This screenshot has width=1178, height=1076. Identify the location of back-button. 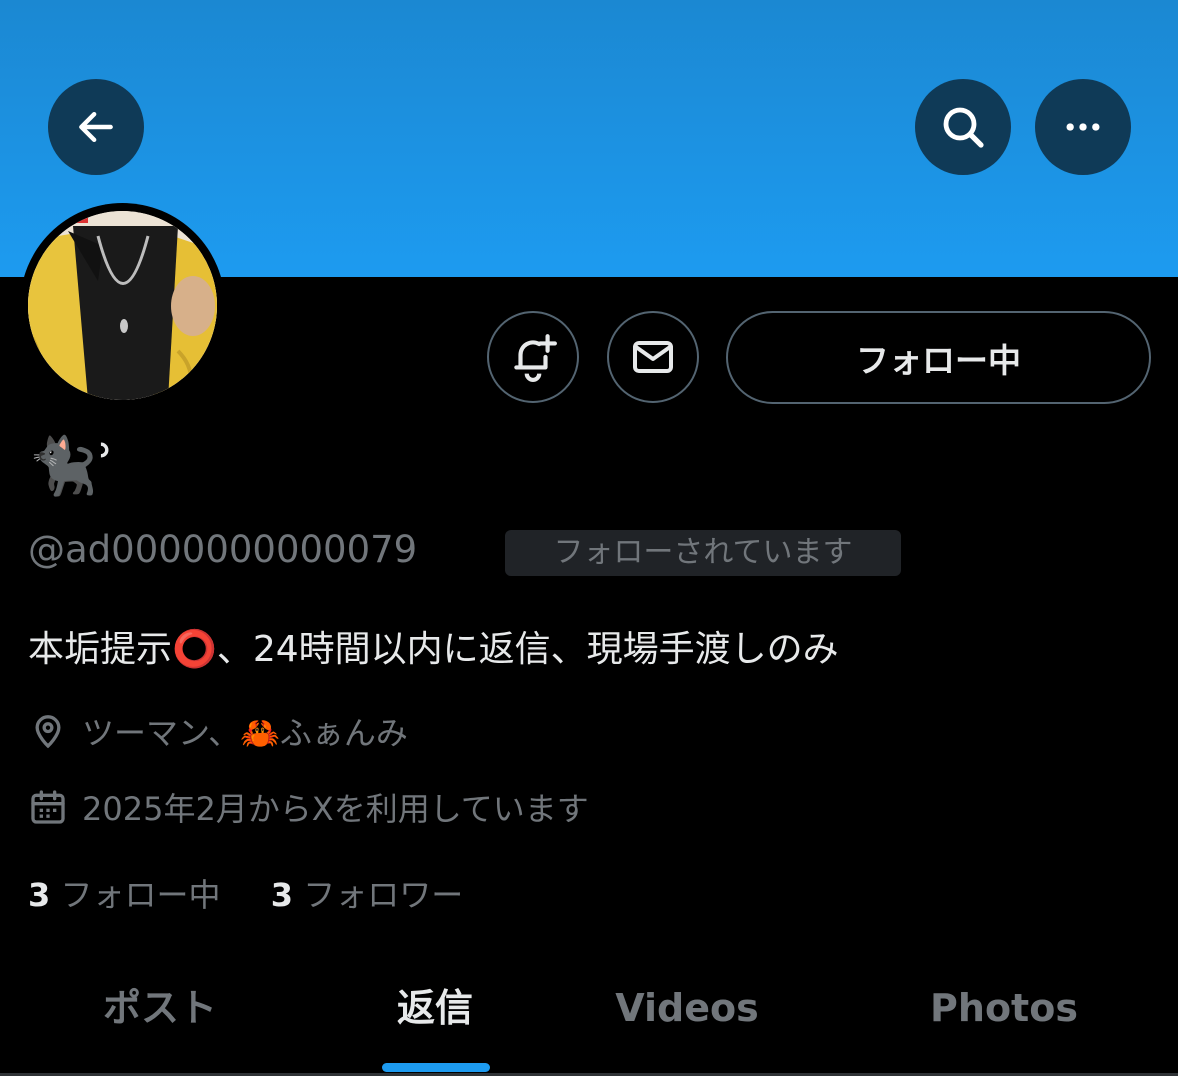
(96, 127).